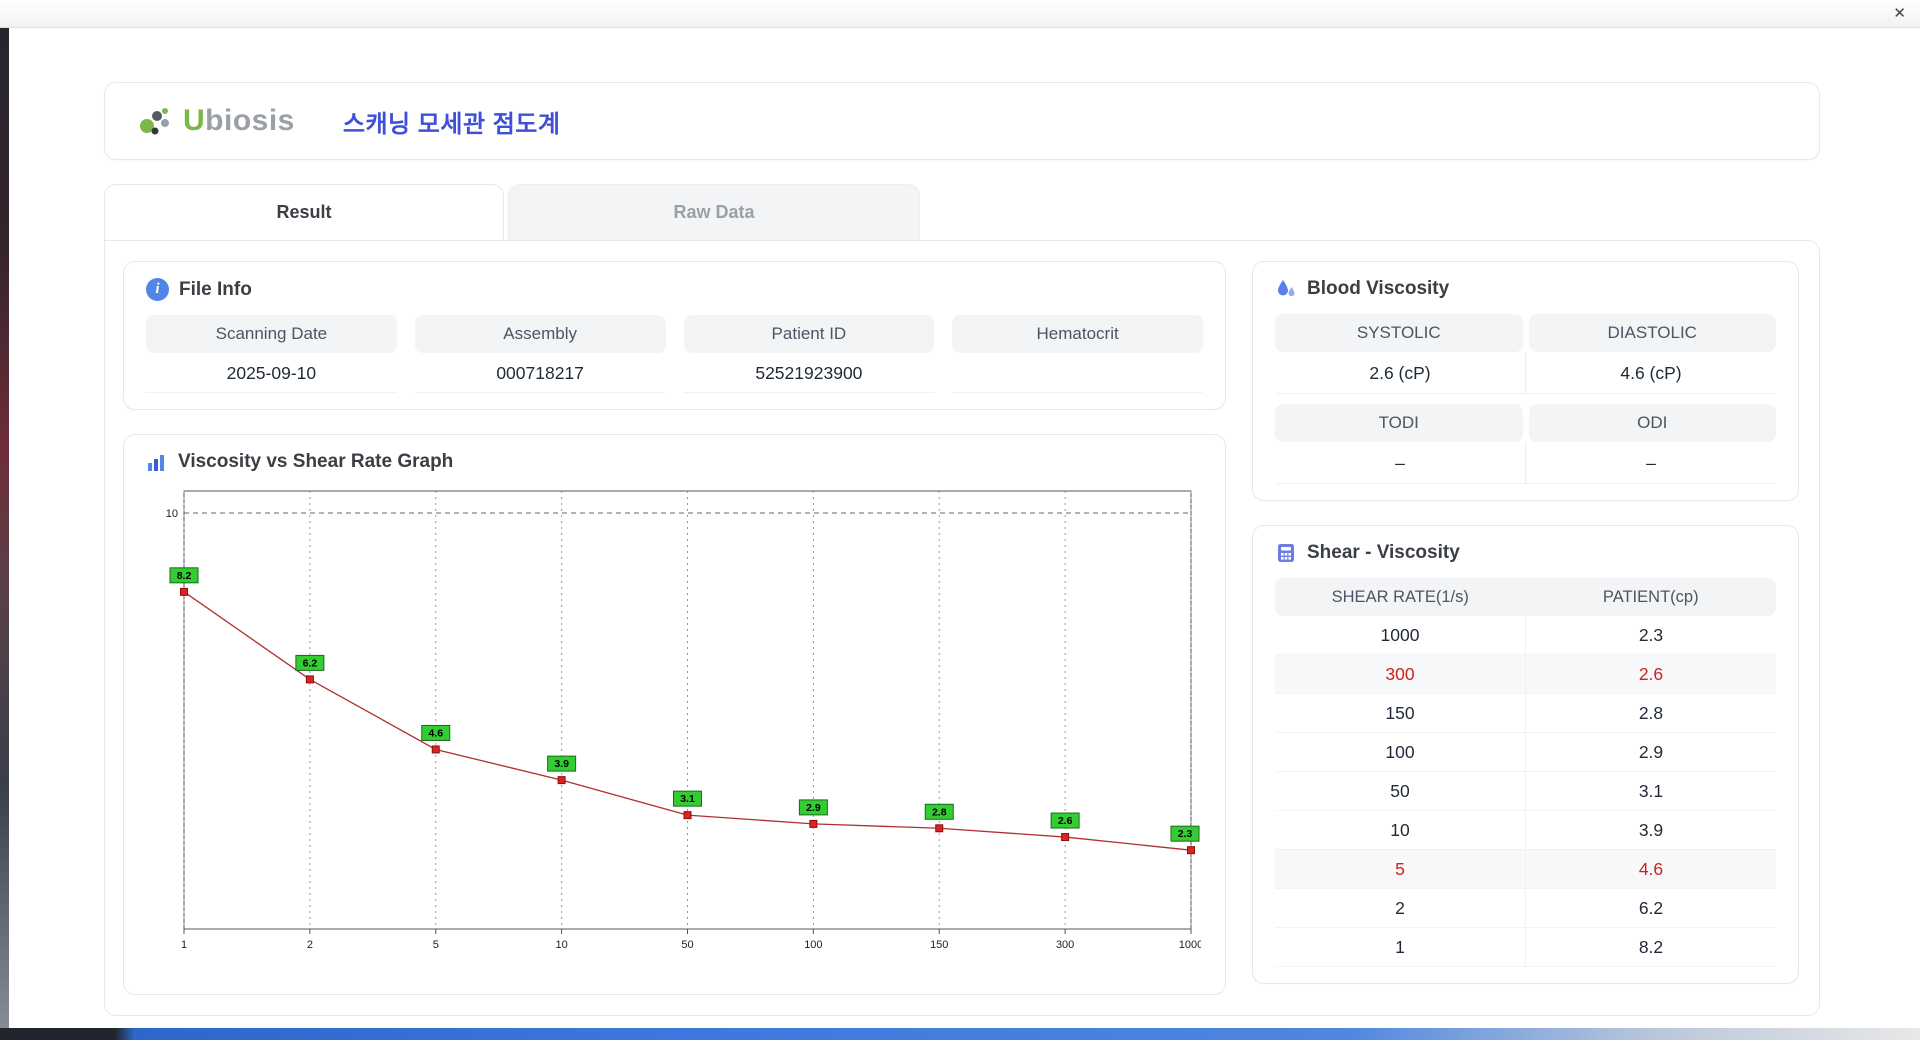  I want to click on graph-title: Viscosity vs Shear Rate Graph, so click(674, 462).